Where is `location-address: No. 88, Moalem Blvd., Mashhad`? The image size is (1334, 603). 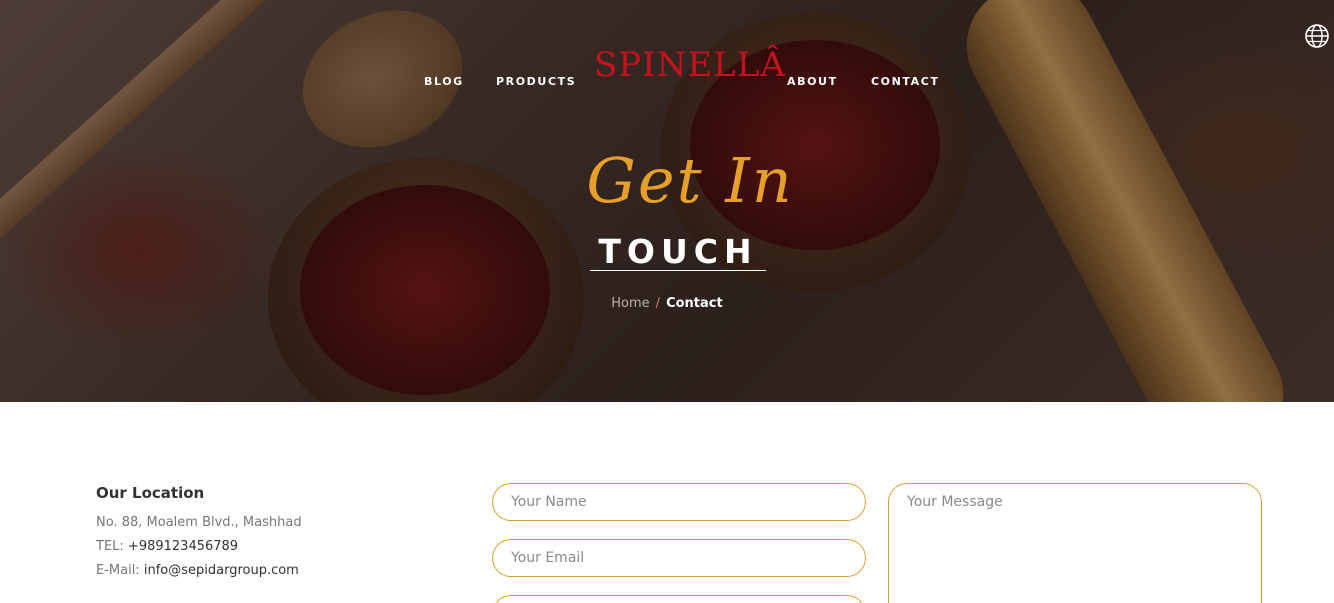 location-address: No. 88, Moalem Blvd., Mashhad is located at coordinates (199, 522).